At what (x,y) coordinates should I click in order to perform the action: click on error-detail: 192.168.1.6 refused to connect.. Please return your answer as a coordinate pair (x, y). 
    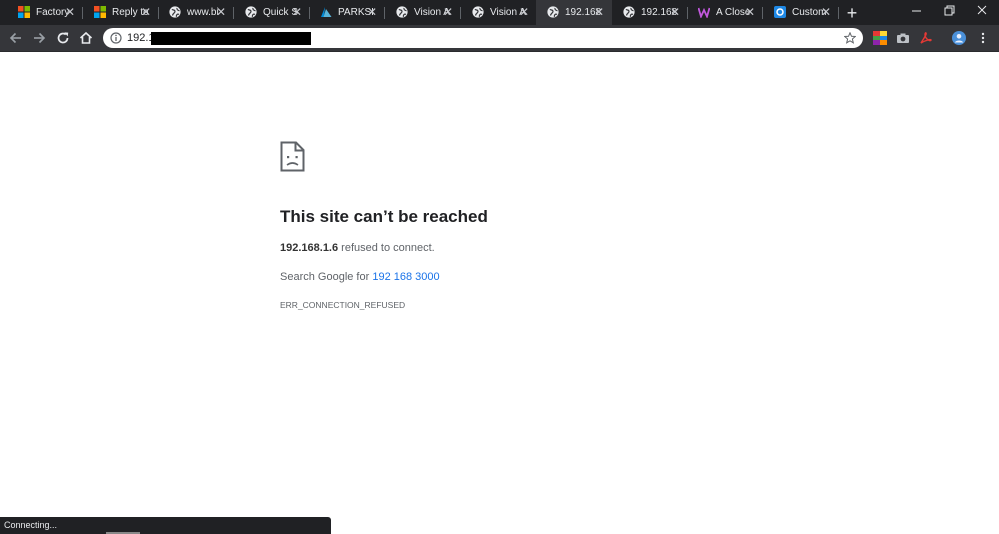
    Looking at the image, I should click on (357, 248).